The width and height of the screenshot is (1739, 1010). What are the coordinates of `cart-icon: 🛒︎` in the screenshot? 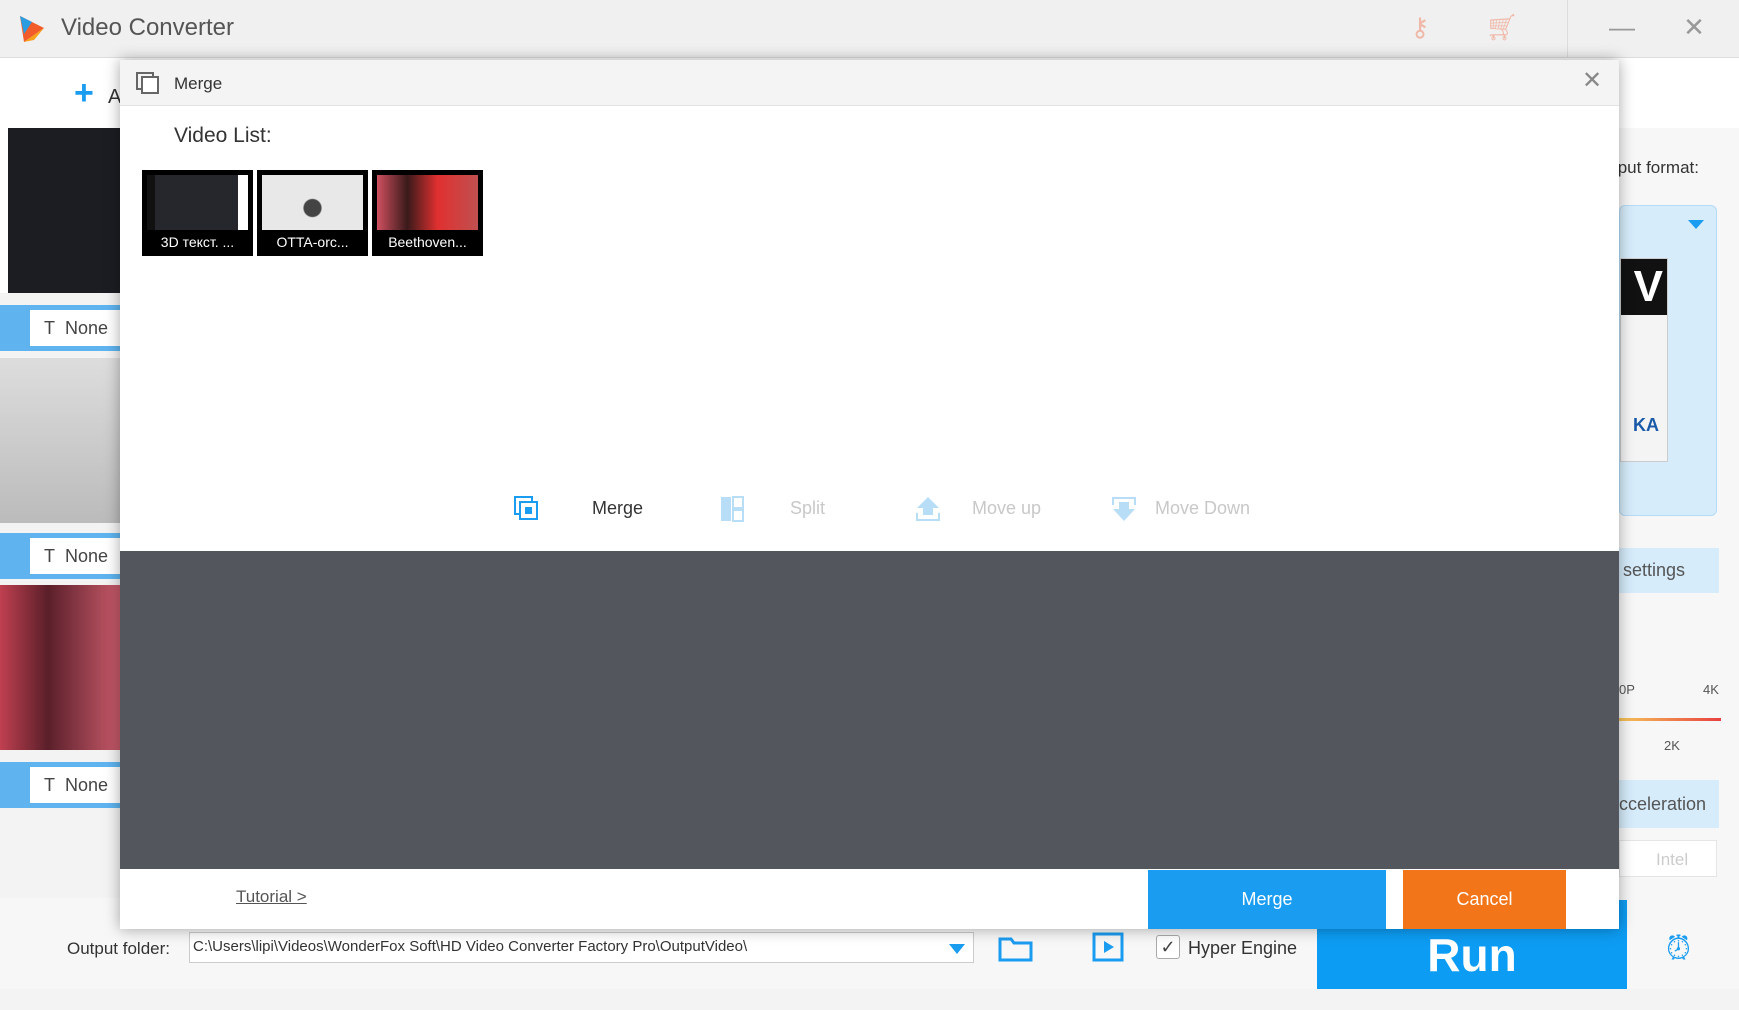 It's located at (1502, 27).